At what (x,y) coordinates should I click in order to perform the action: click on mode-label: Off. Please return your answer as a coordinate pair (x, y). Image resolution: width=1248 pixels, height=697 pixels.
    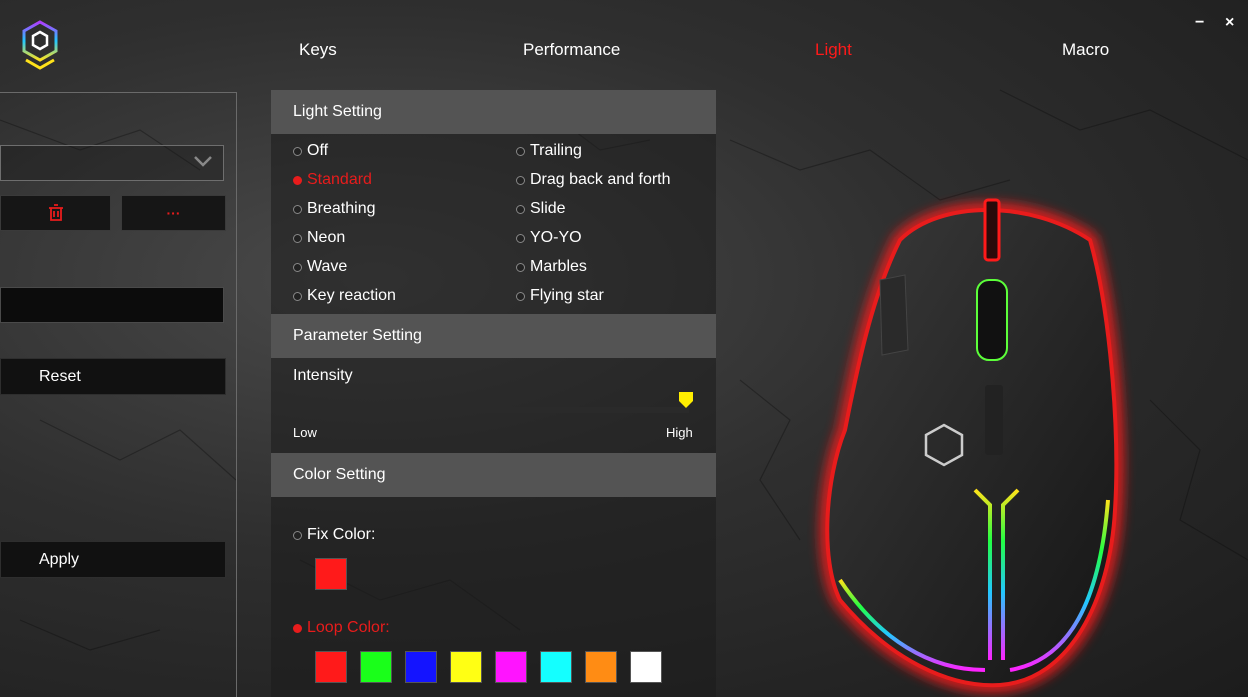
    Looking at the image, I should click on (318, 150).